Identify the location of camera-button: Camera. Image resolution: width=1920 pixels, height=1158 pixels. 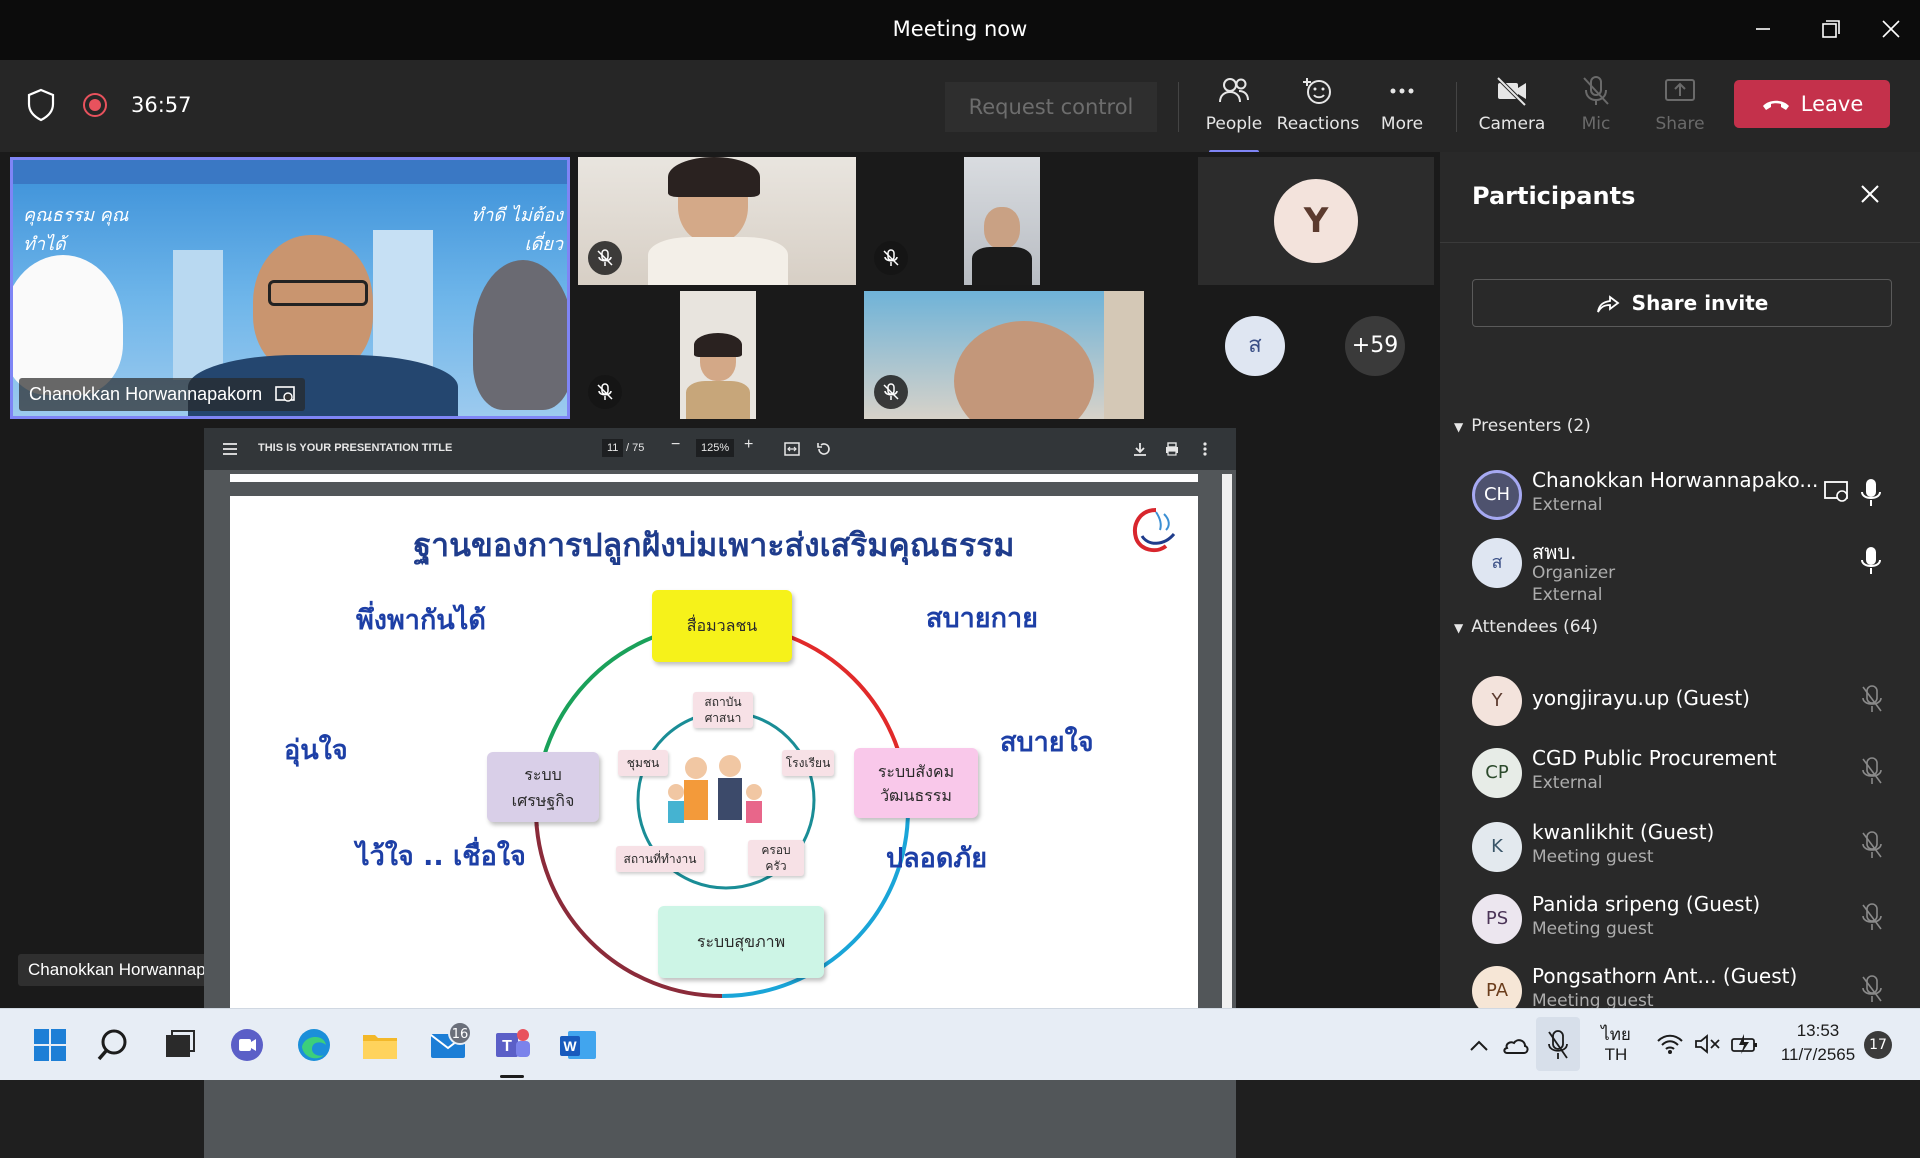
(1512, 109).